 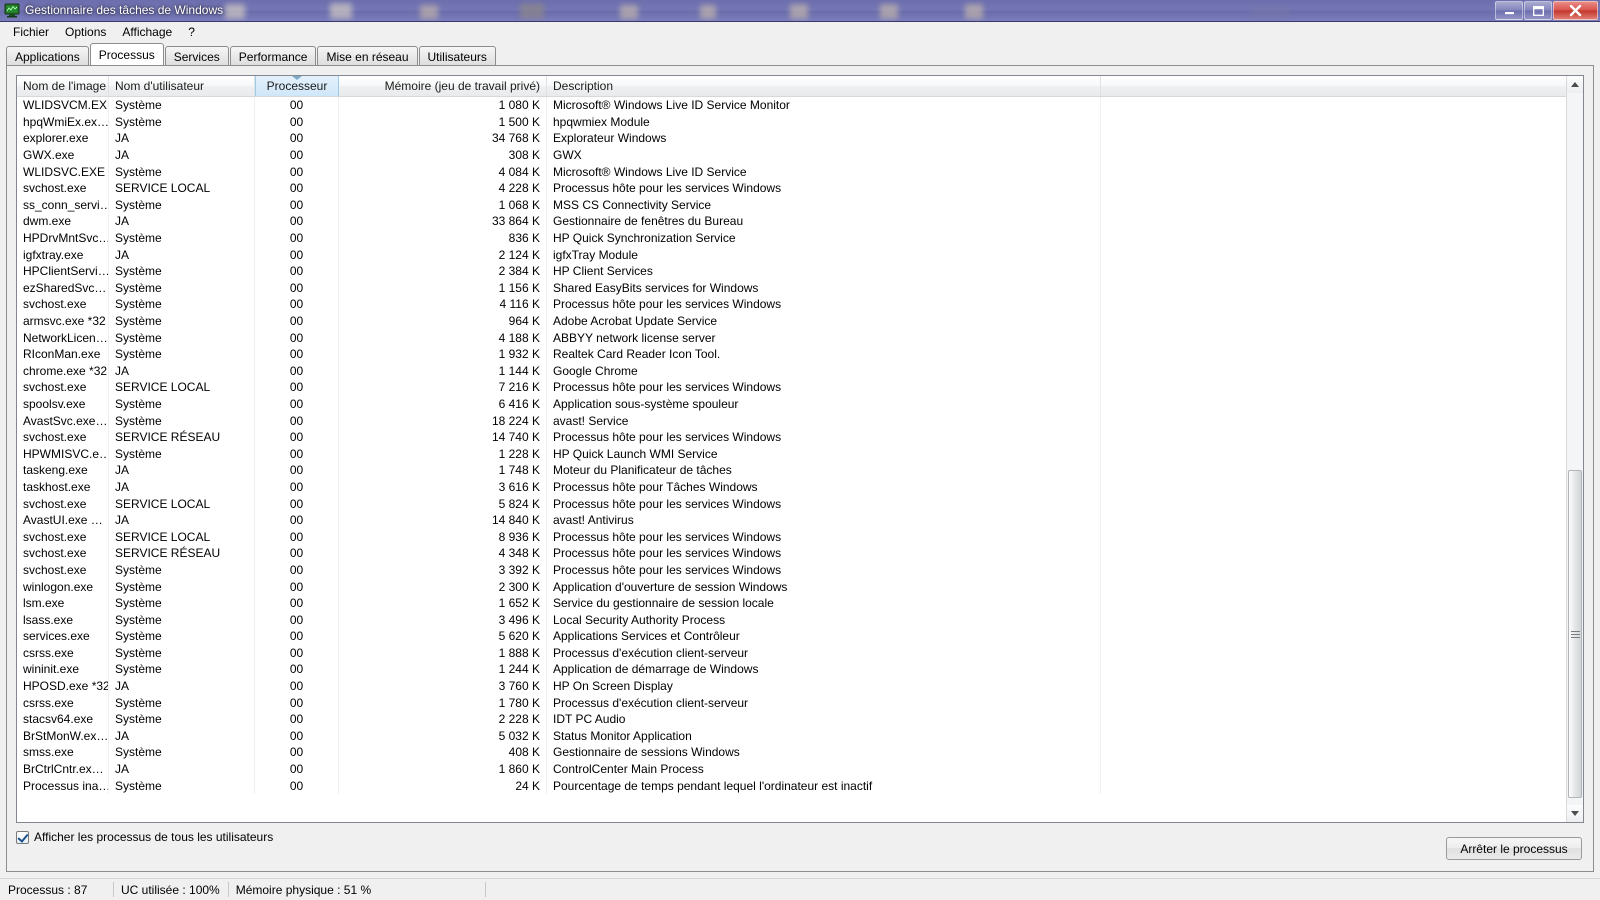 I want to click on menu-item-fichier: Fichier, so click(x=31, y=32).